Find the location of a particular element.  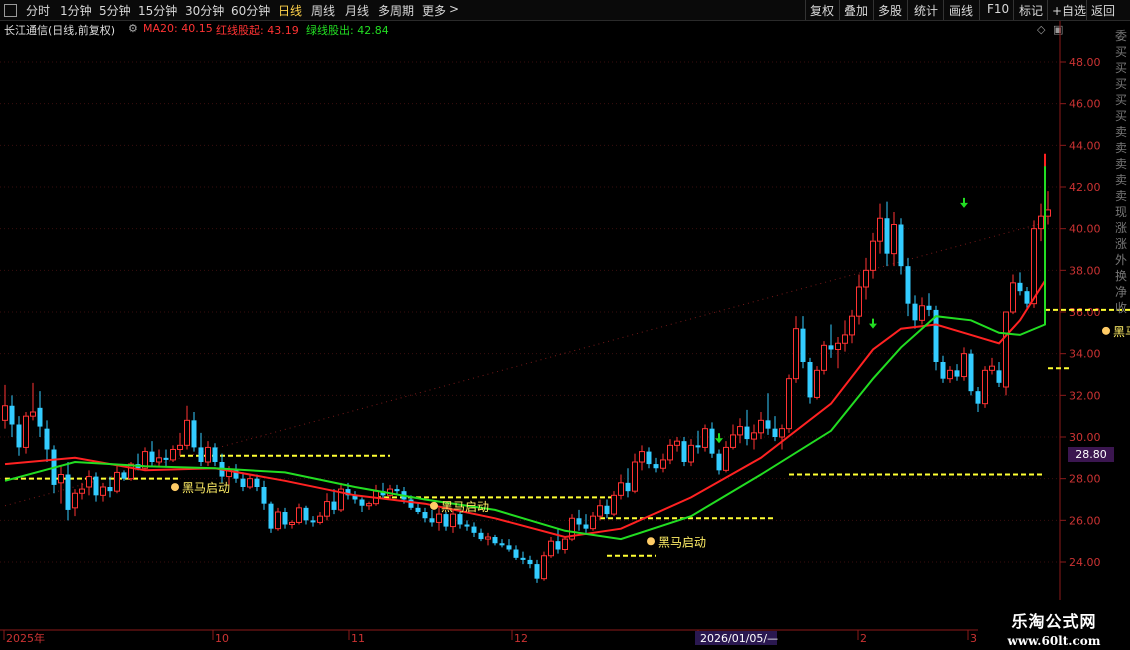

y-tick-label-2: 28.00 is located at coordinates (1085, 479).